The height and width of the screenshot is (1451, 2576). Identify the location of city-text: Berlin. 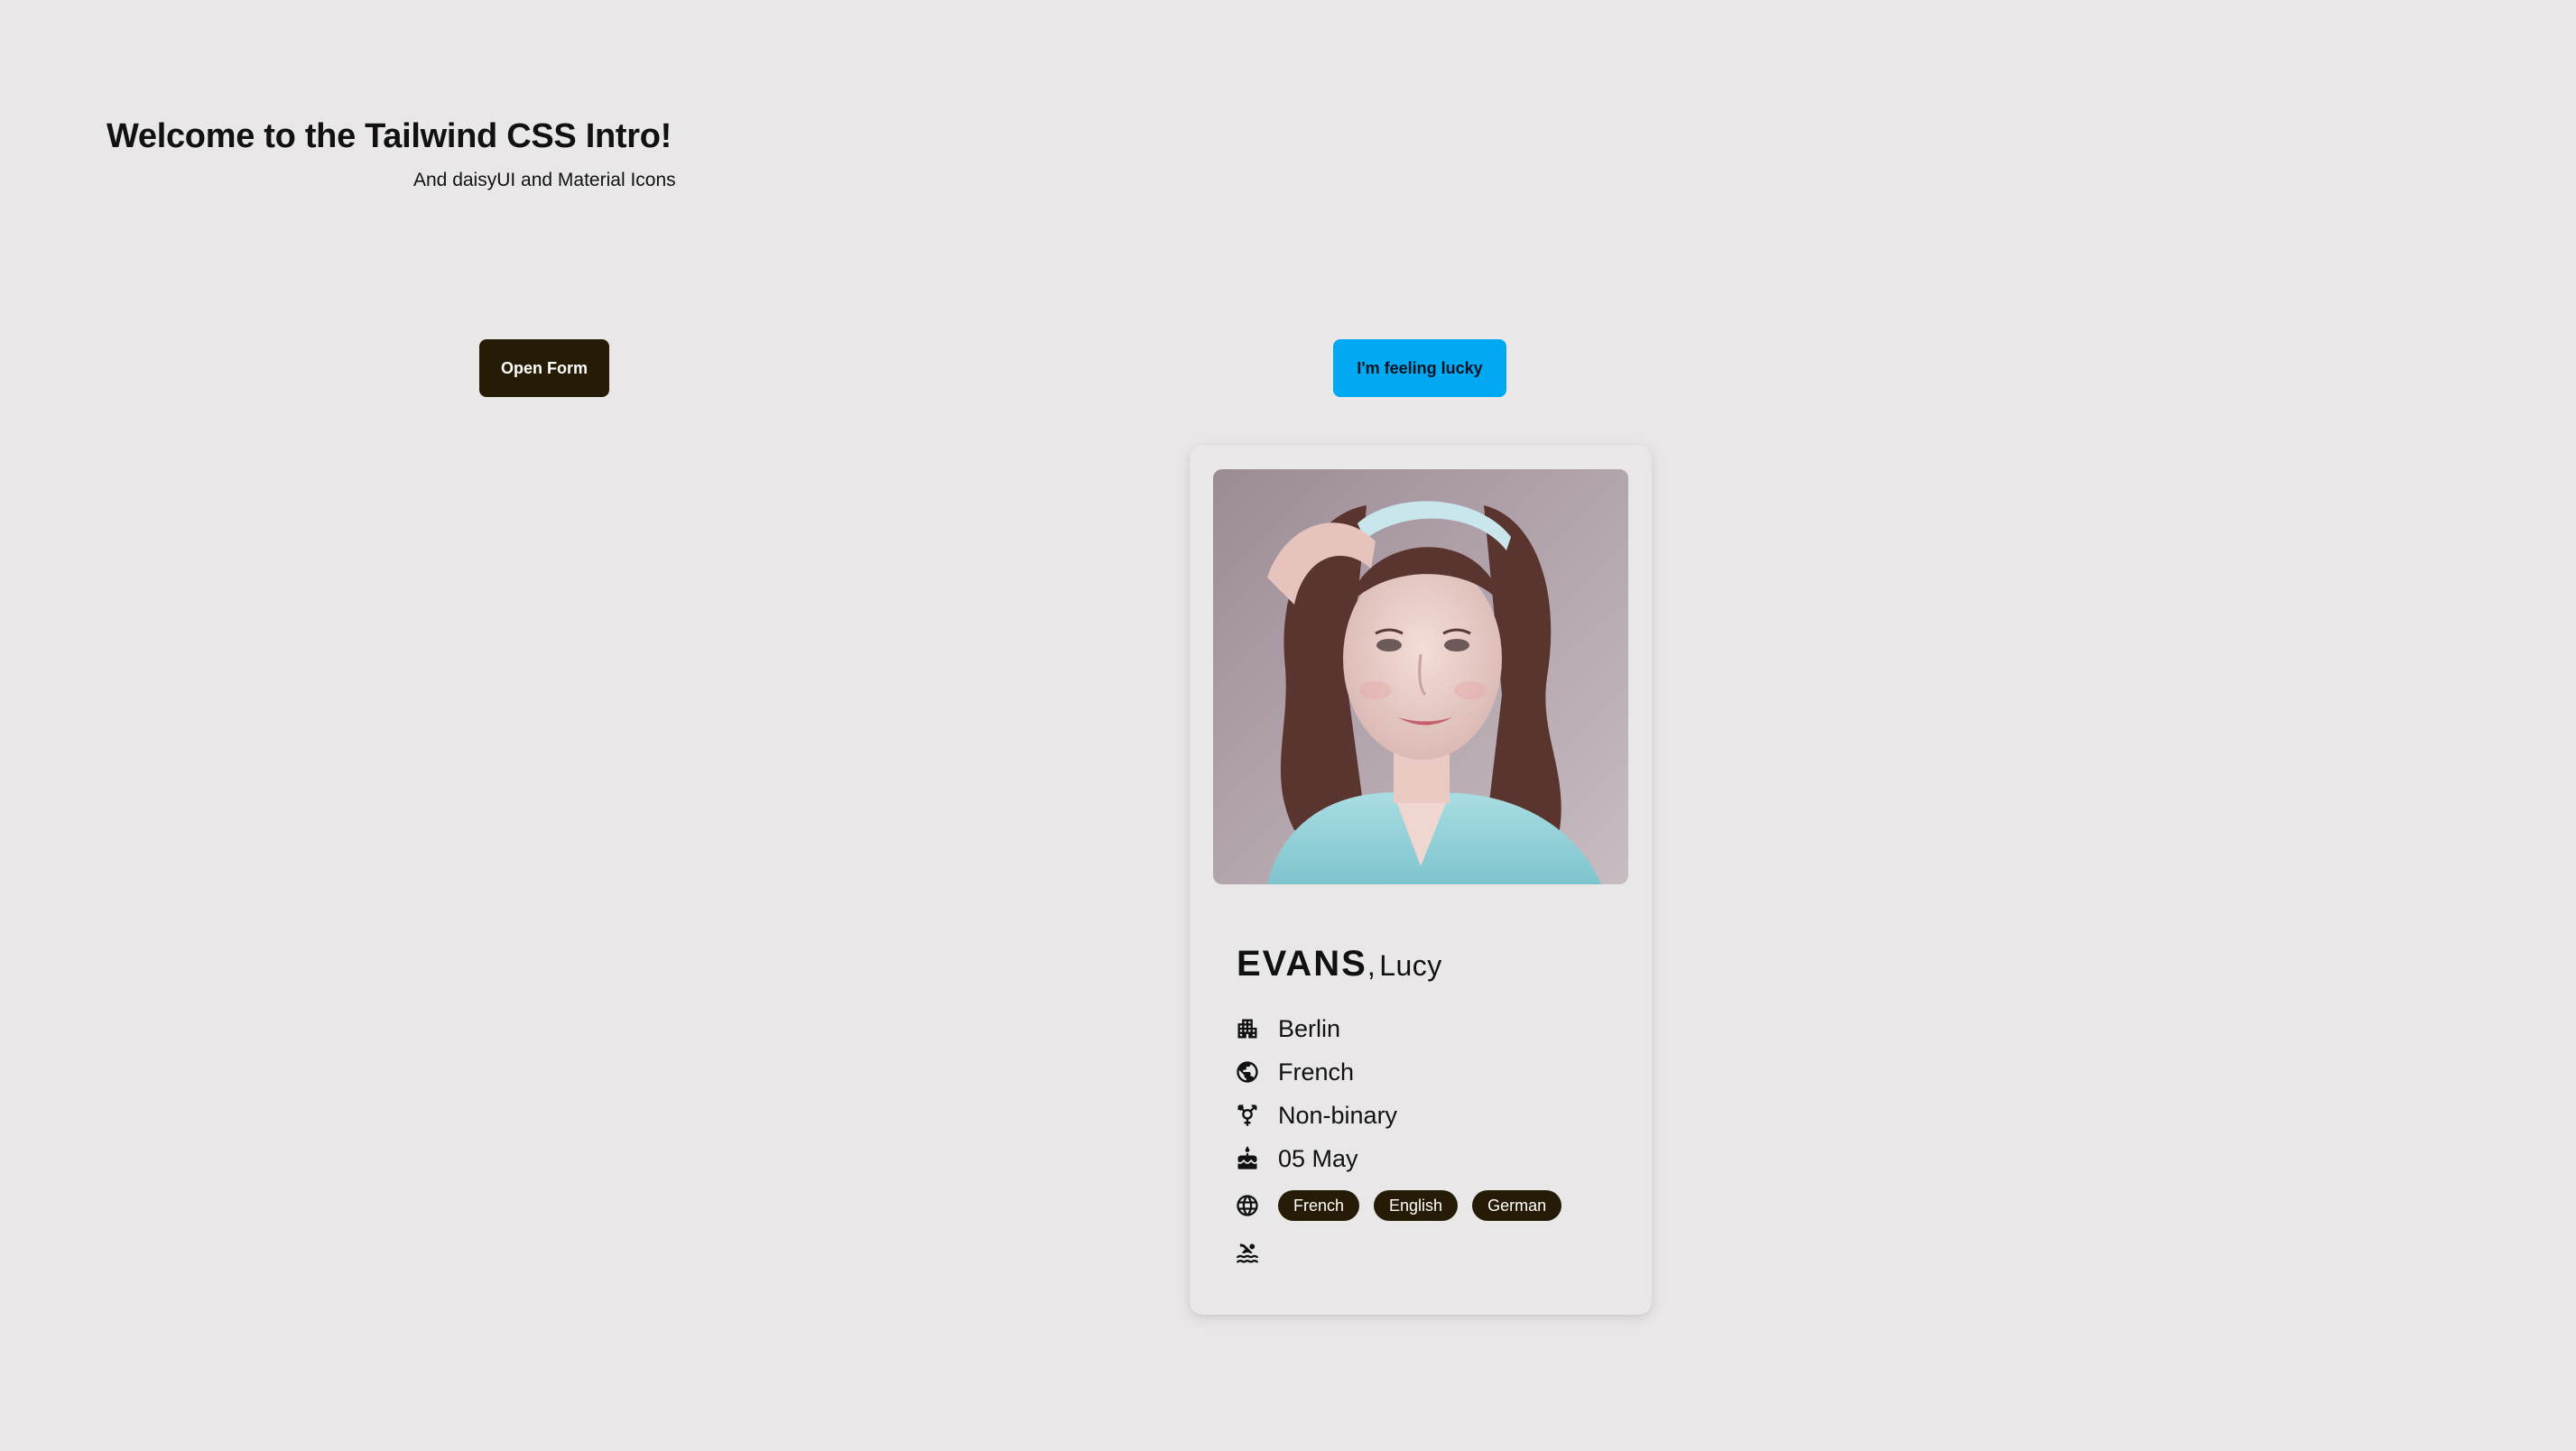
(1309, 1028).